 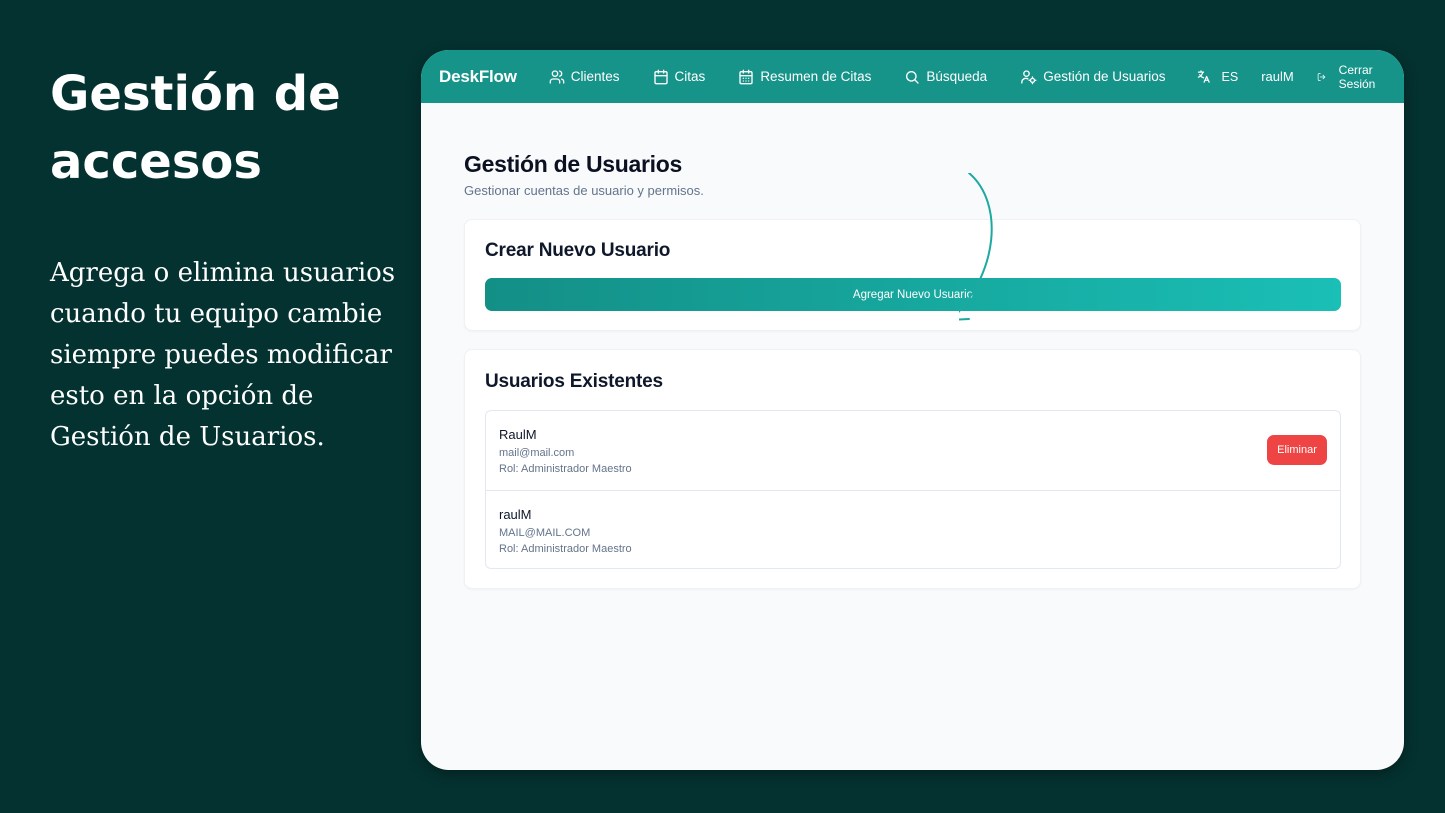 What do you see at coordinates (746, 76) in the screenshot?
I see `calendar-days-icon` at bounding box center [746, 76].